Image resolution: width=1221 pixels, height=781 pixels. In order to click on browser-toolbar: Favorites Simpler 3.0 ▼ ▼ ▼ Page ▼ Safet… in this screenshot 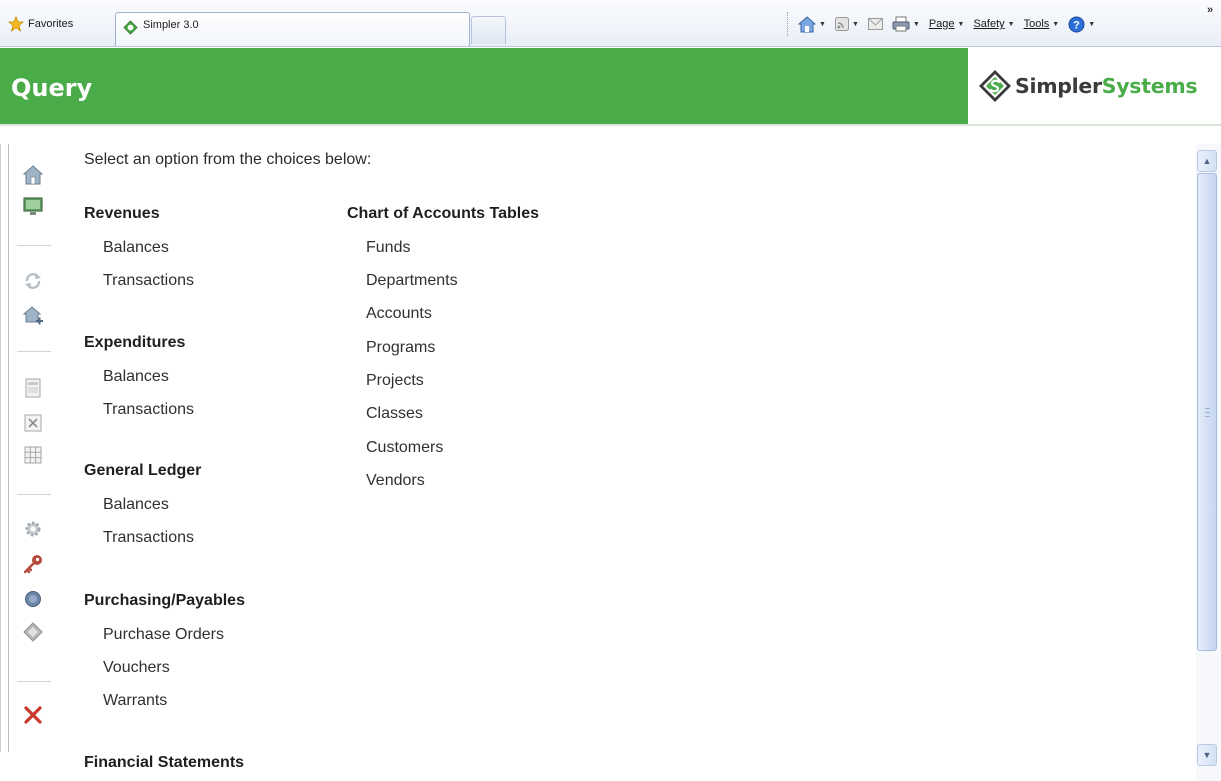, I will do `click(610, 23)`.